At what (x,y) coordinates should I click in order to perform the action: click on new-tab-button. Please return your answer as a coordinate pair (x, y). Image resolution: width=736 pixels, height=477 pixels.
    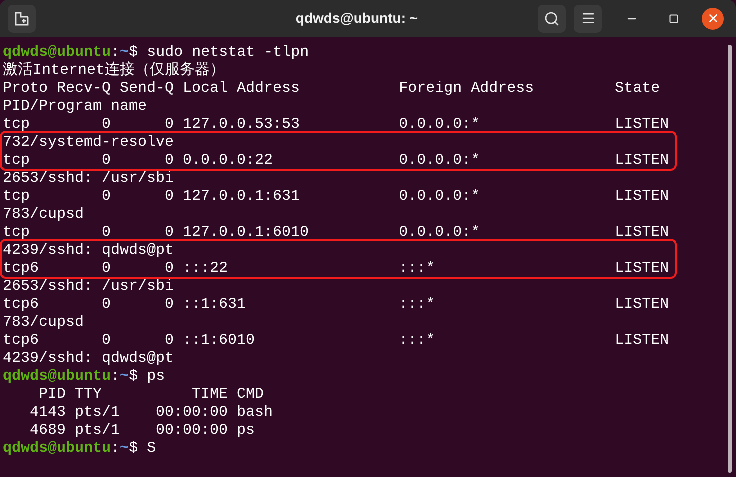
    Looking at the image, I should click on (22, 18).